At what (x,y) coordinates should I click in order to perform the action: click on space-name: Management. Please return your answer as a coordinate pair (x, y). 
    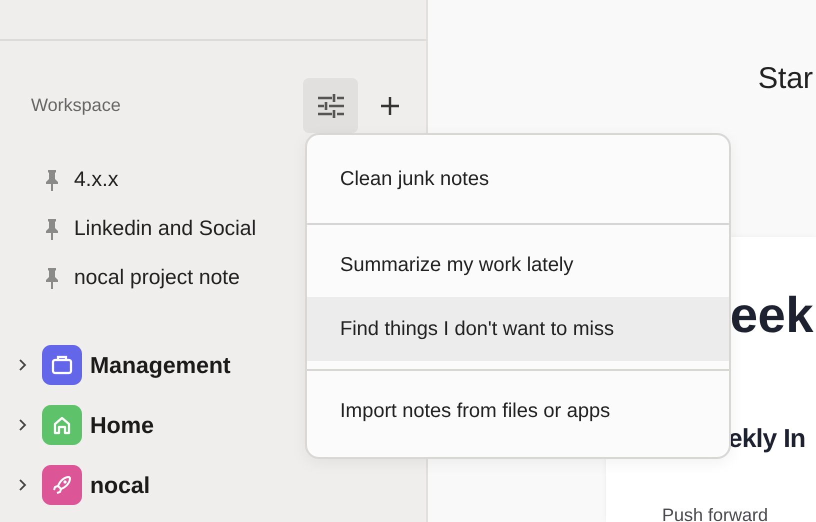
    Looking at the image, I should click on (160, 365).